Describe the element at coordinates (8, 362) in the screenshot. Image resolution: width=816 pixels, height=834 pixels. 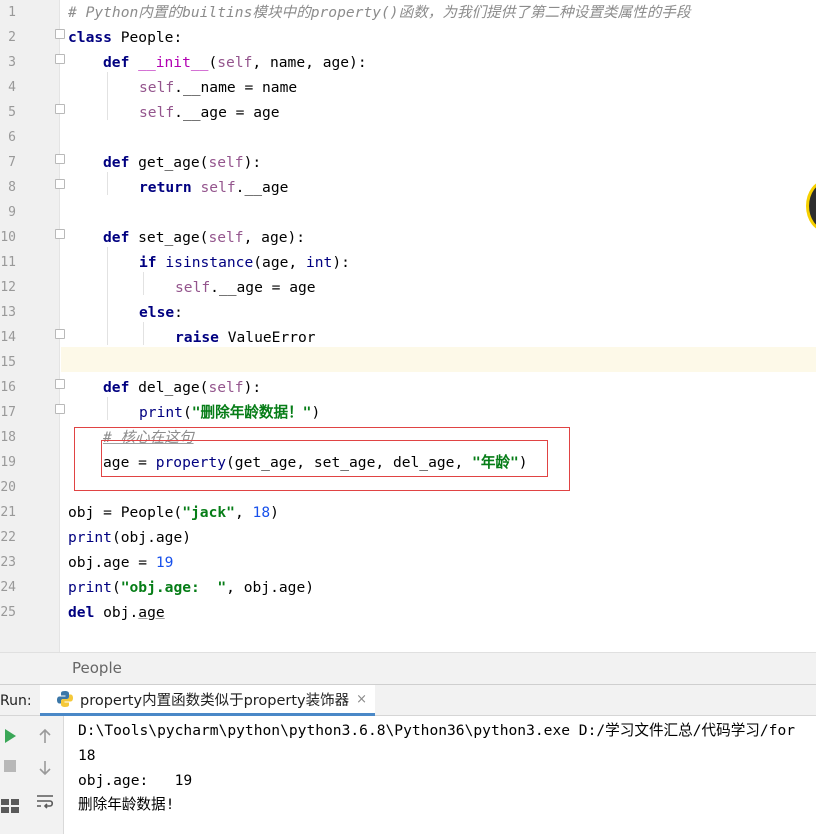
I see `line-number: 15` at that location.